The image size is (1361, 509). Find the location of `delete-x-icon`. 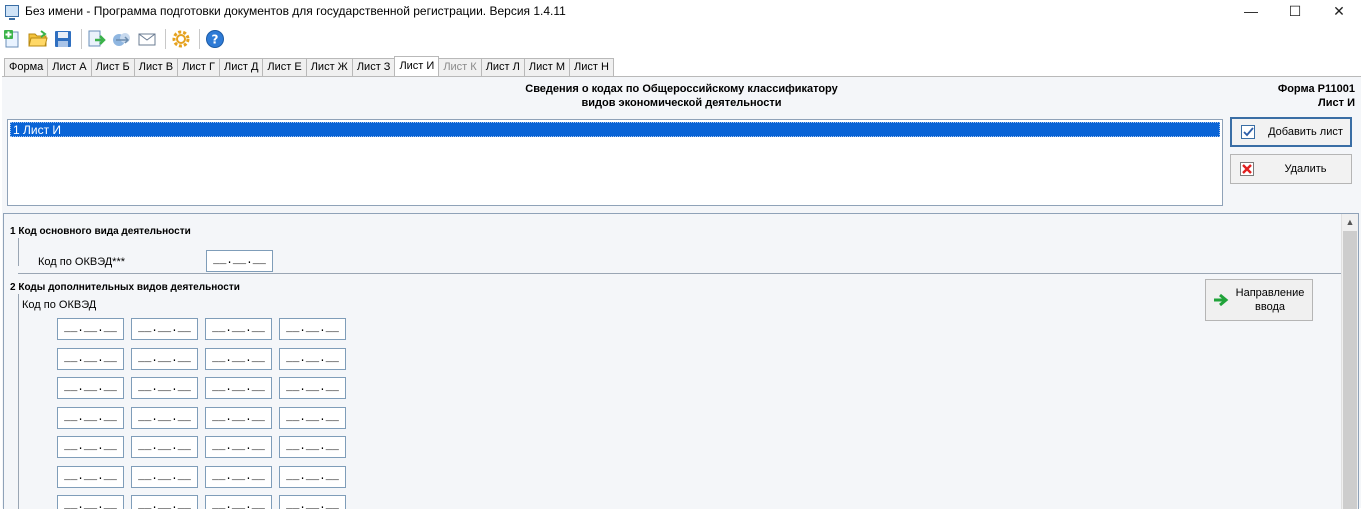

delete-x-icon is located at coordinates (1247, 169).